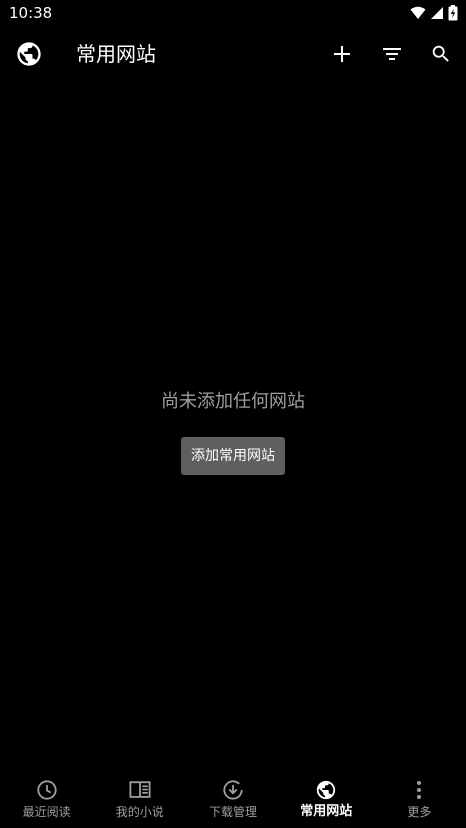 Image resolution: width=466 pixels, height=828 pixels. What do you see at coordinates (453, 13) in the screenshot?
I see `battery-icon` at bounding box center [453, 13].